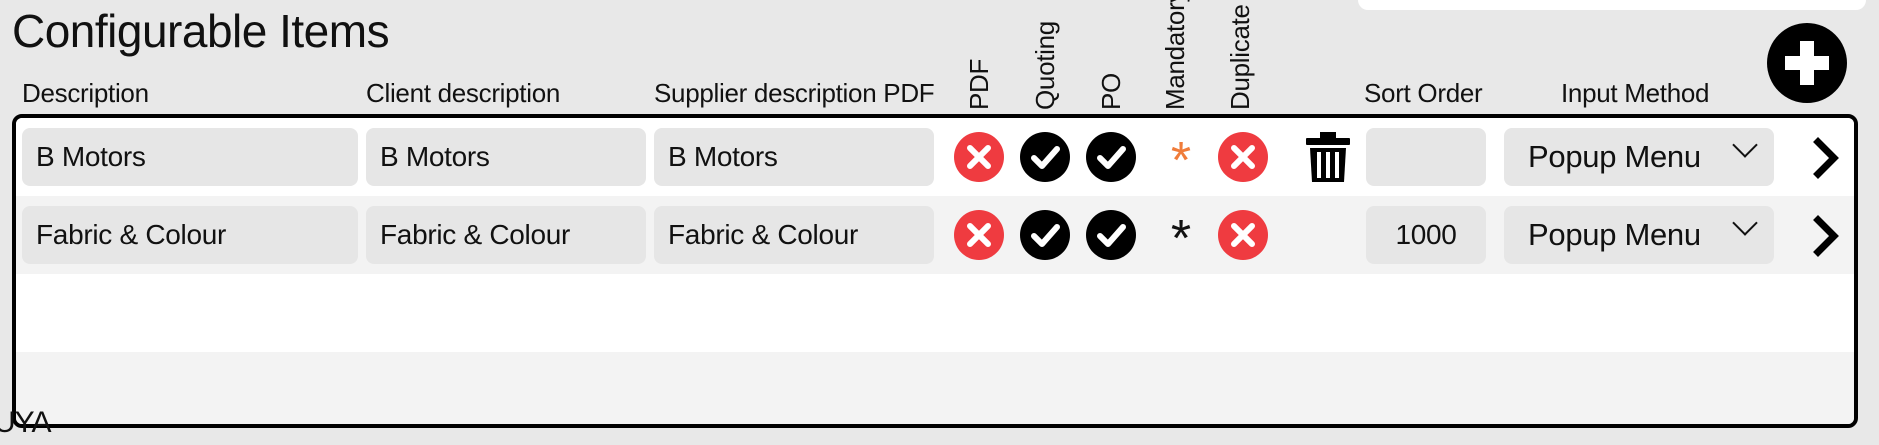 This screenshot has width=1879, height=445. What do you see at coordinates (1426, 157) in the screenshot?
I see `sort-order-field` at bounding box center [1426, 157].